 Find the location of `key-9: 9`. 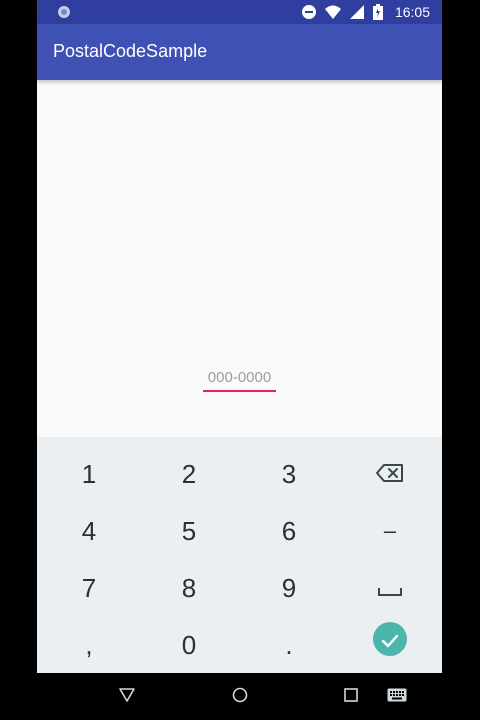

key-9: 9 is located at coordinates (289, 588).